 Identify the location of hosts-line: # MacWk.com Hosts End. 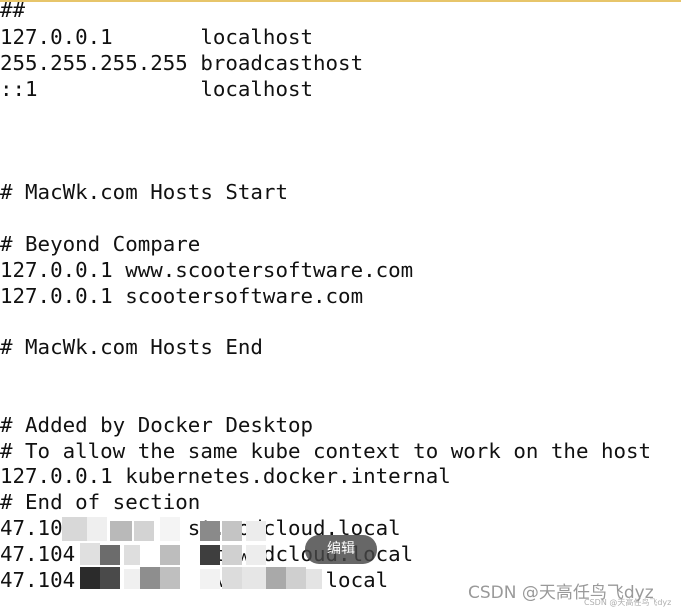
(131, 347).